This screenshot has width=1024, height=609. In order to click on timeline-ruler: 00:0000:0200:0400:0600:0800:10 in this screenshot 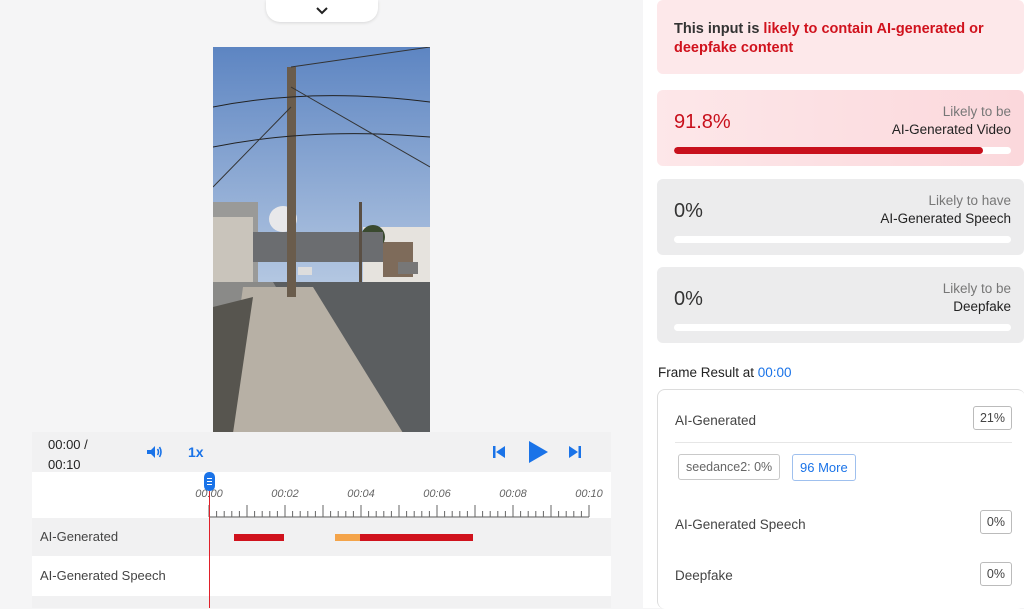, I will do `click(321, 495)`.